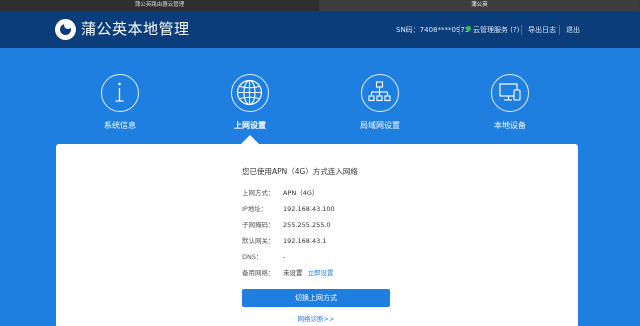 Image resolution: width=640 pixels, height=326 pixels. I want to click on nav-label: 上网设置, so click(250, 125).